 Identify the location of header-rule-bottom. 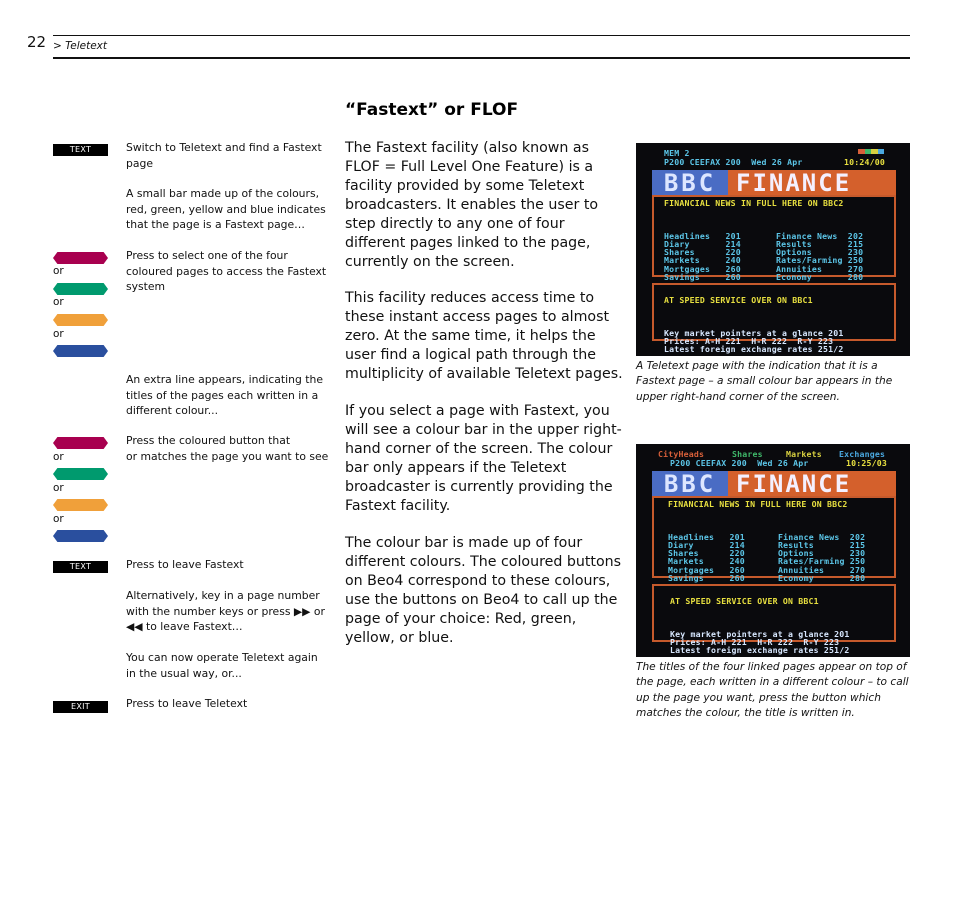
(481, 58).